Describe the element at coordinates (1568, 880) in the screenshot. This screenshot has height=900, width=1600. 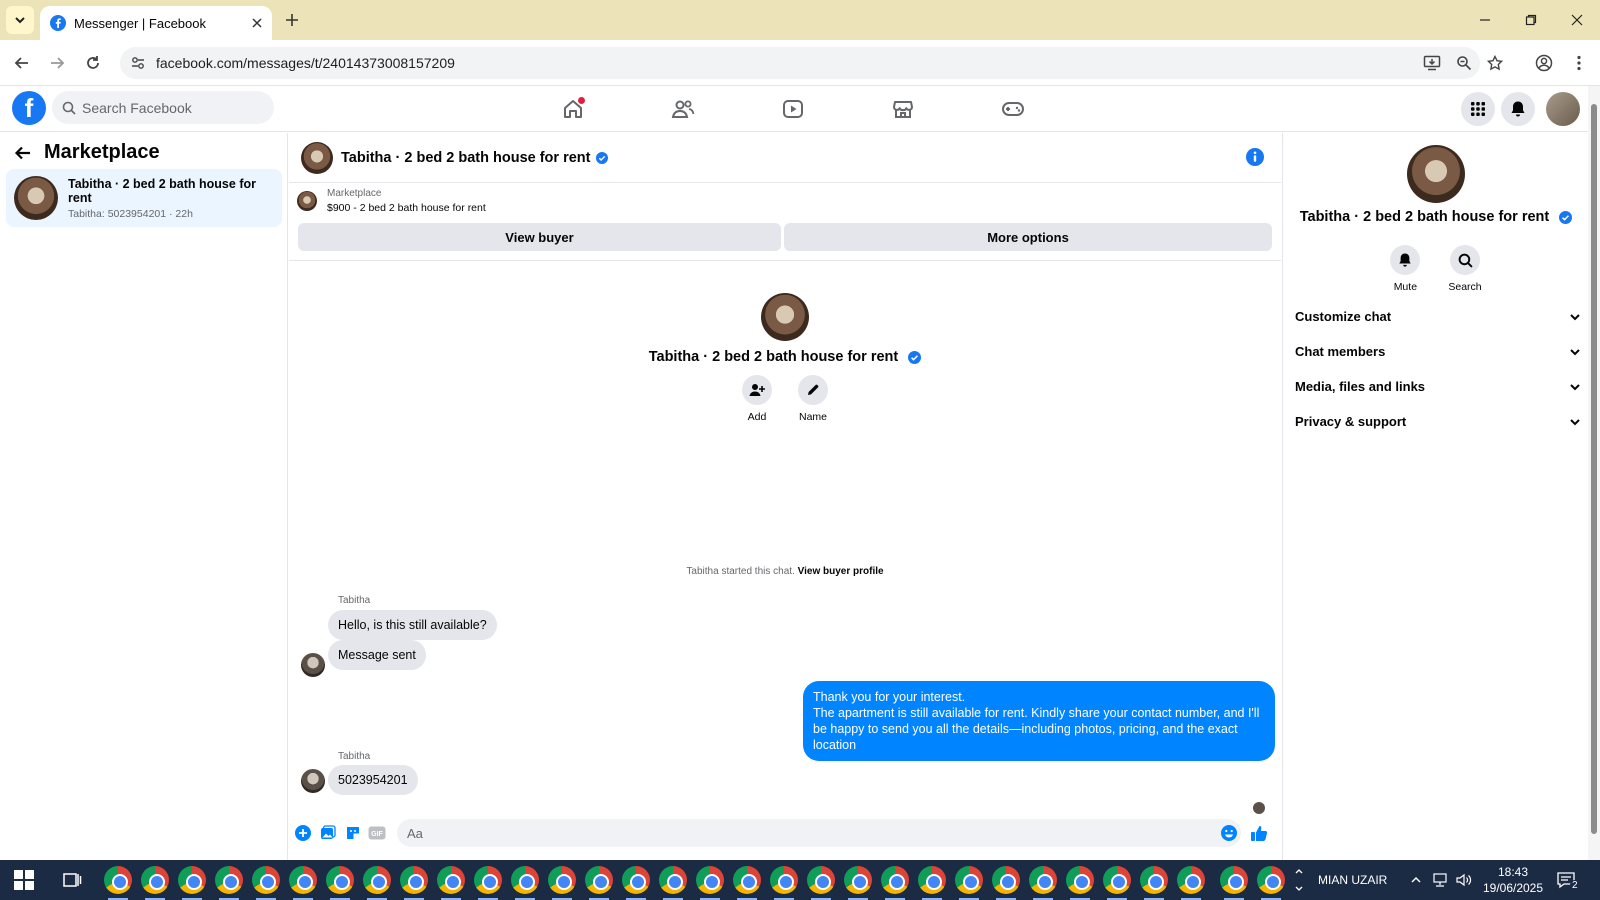
I see `notification-center-button: 2` at that location.